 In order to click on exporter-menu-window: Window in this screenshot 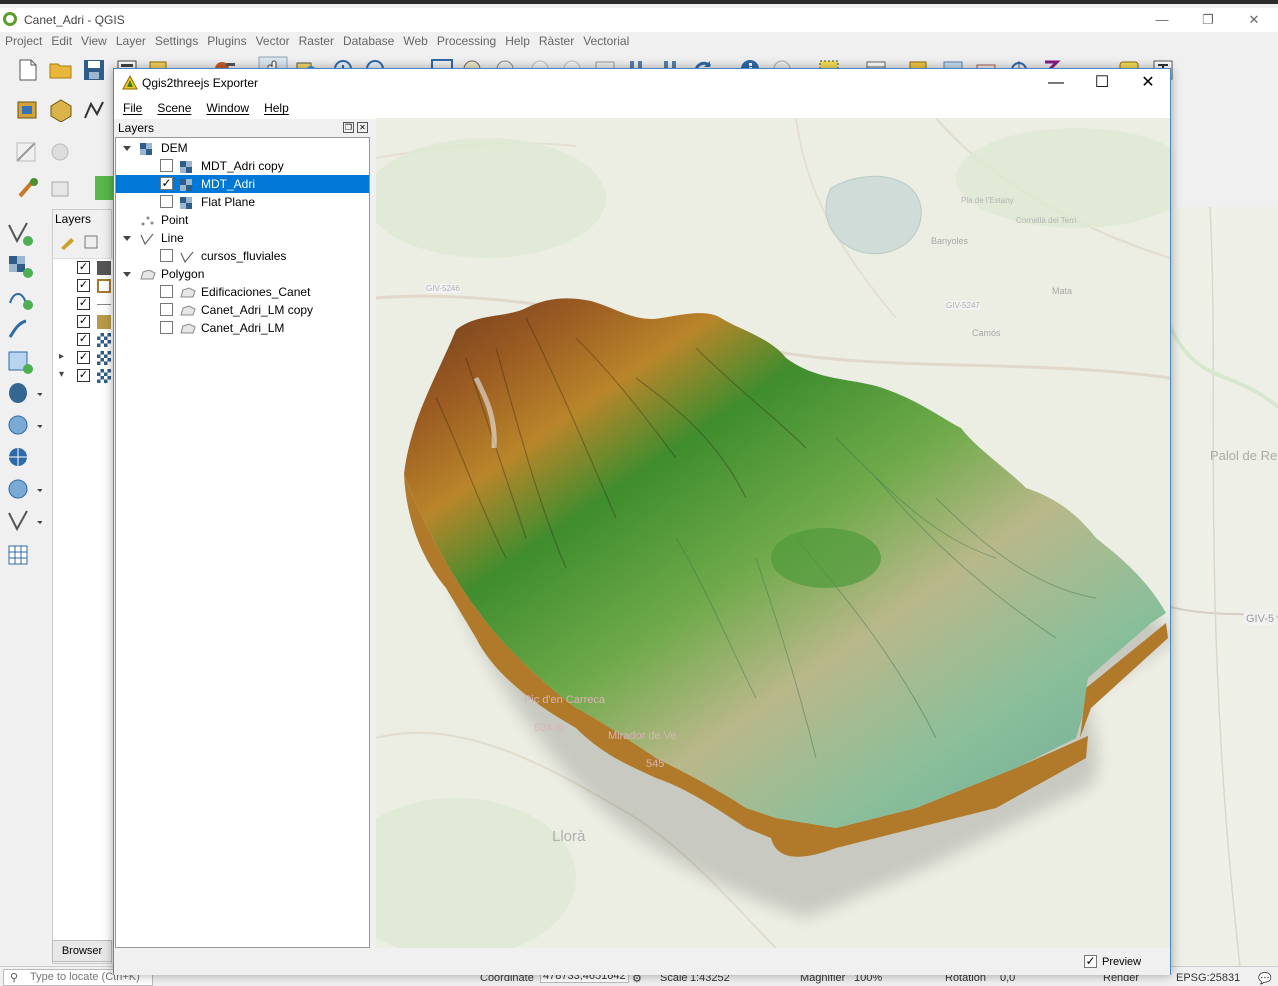, I will do `click(227, 108)`.